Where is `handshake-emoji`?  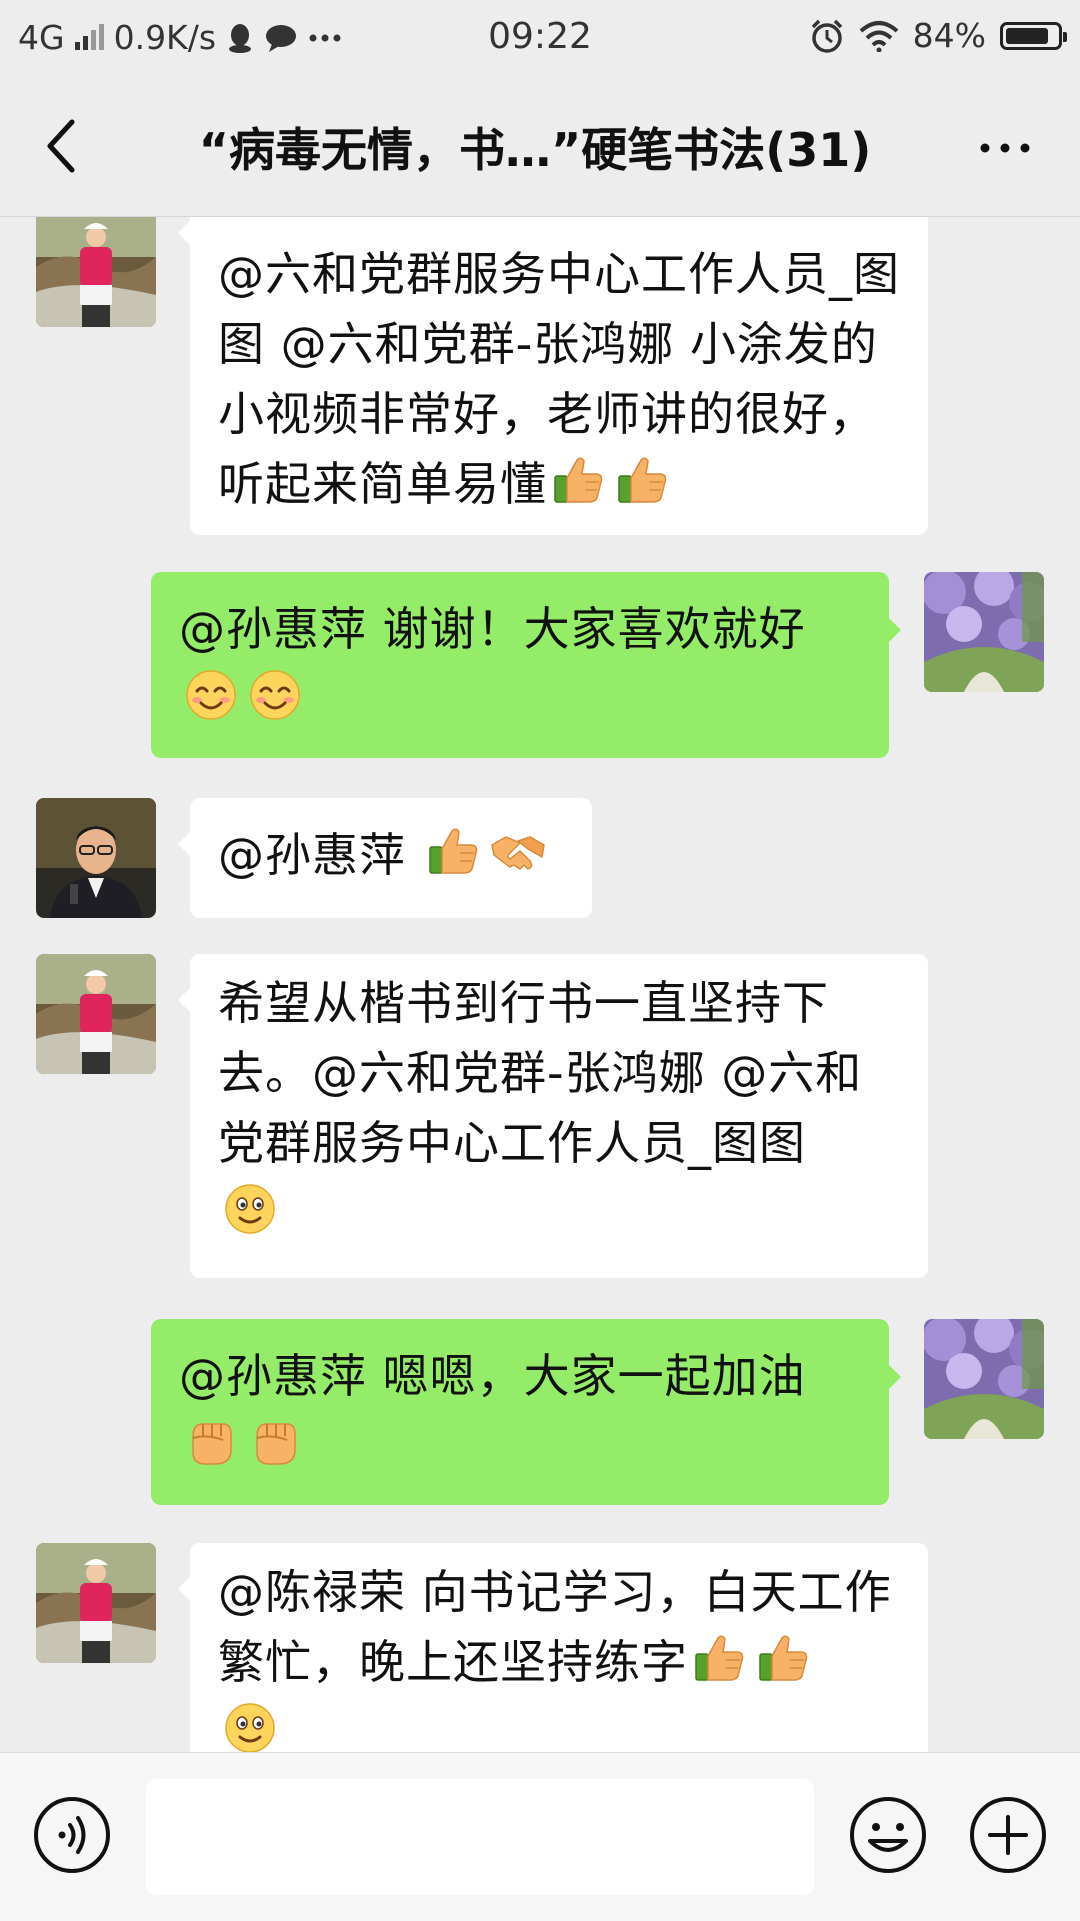 handshake-emoji is located at coordinates (518, 851).